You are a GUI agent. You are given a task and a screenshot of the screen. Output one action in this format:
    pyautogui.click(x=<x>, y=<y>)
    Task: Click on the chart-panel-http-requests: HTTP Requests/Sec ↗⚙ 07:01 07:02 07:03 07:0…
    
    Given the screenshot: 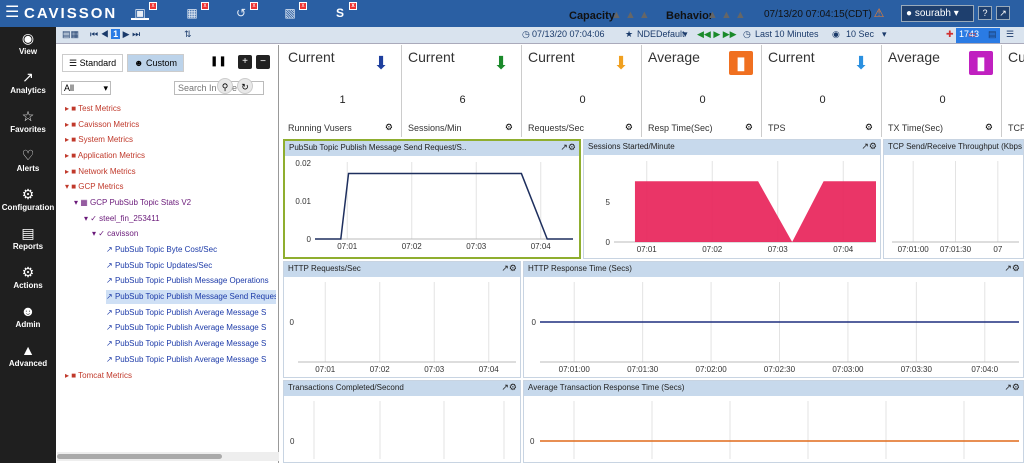 What is the action you would take?
    pyautogui.click(x=402, y=319)
    